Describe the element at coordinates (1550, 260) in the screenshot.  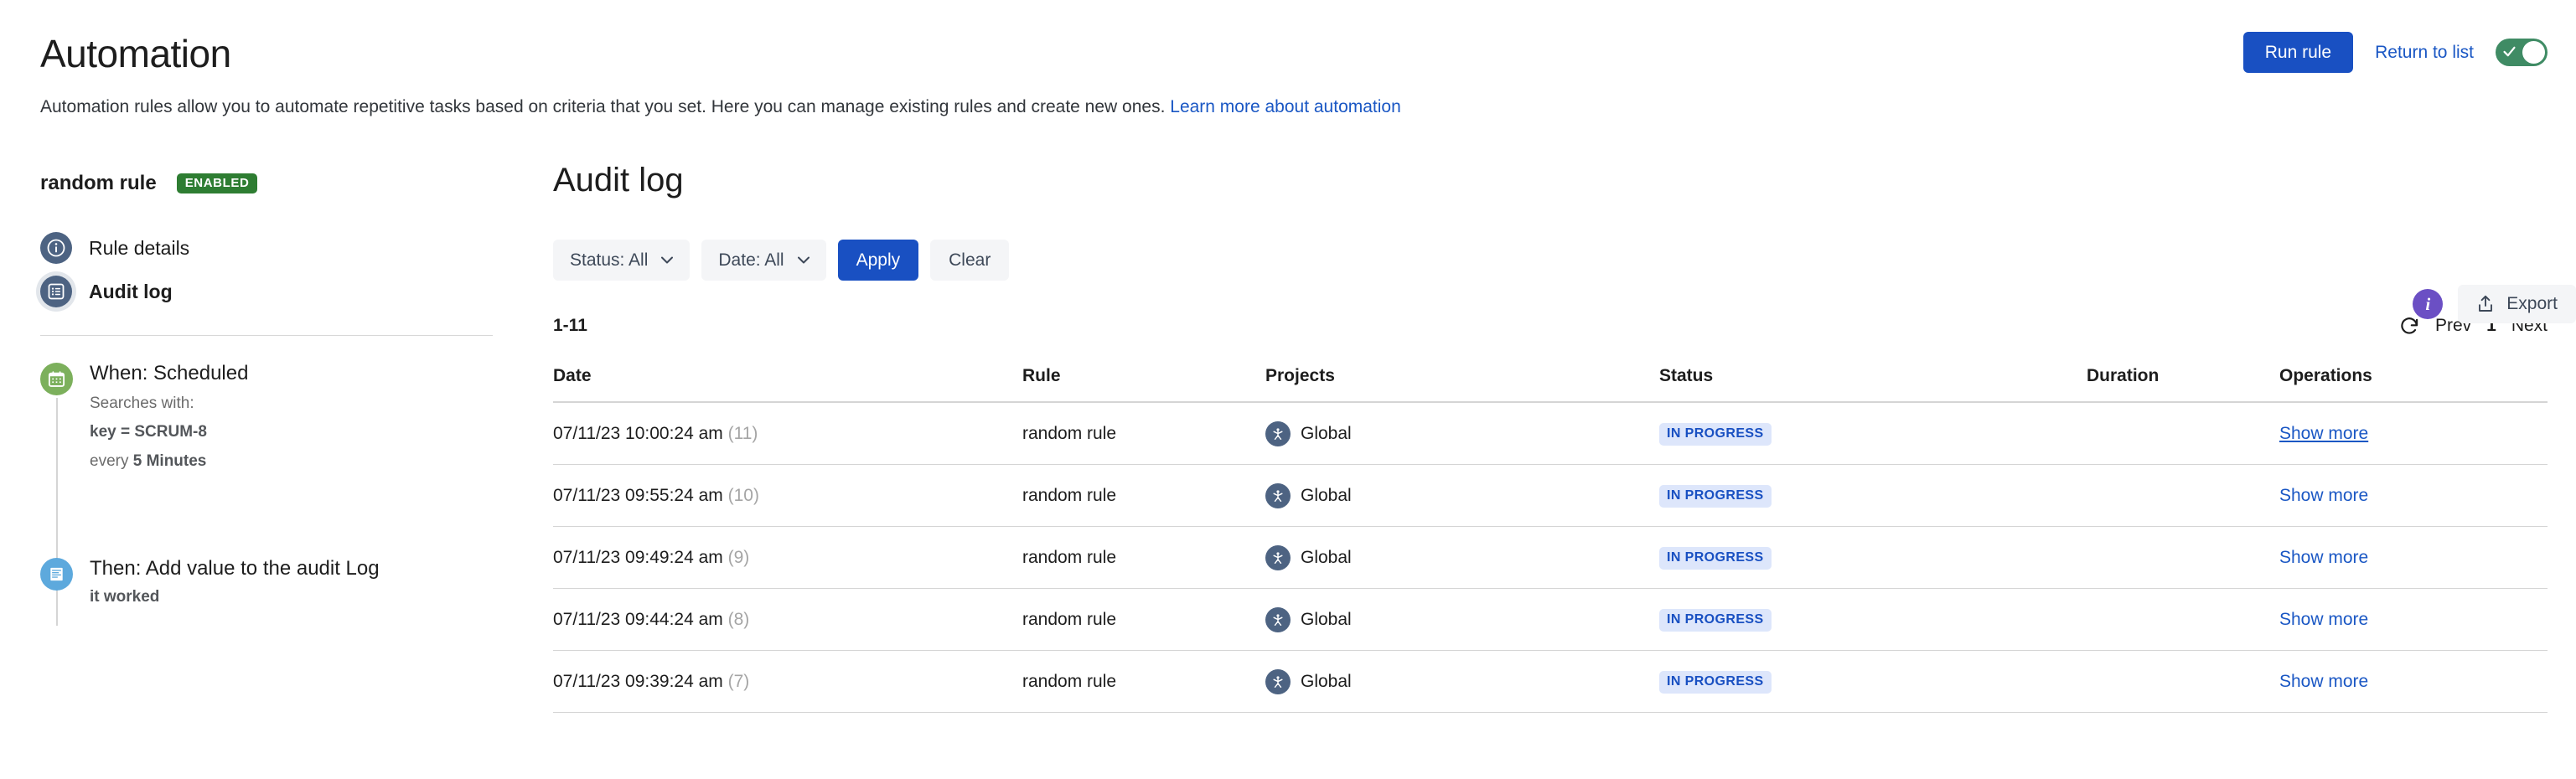
I see `filter-bar: Status: All Date: All Apply Clear` at that location.